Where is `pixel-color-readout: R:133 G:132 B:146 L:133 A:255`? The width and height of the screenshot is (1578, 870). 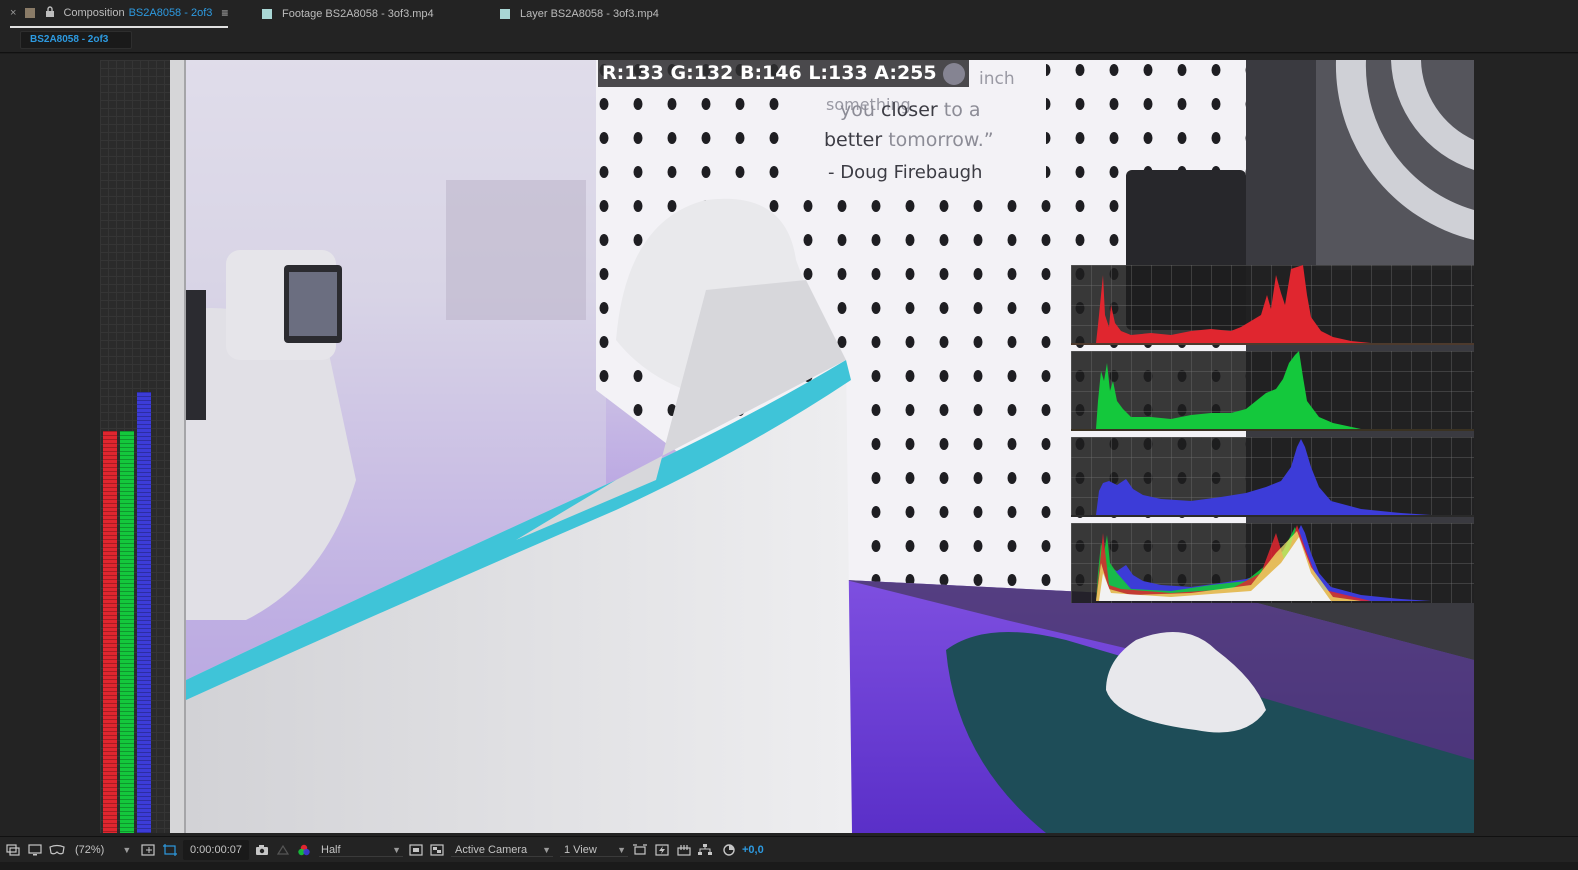 pixel-color-readout: R:133 G:132 B:146 L:133 A:255 is located at coordinates (783, 73).